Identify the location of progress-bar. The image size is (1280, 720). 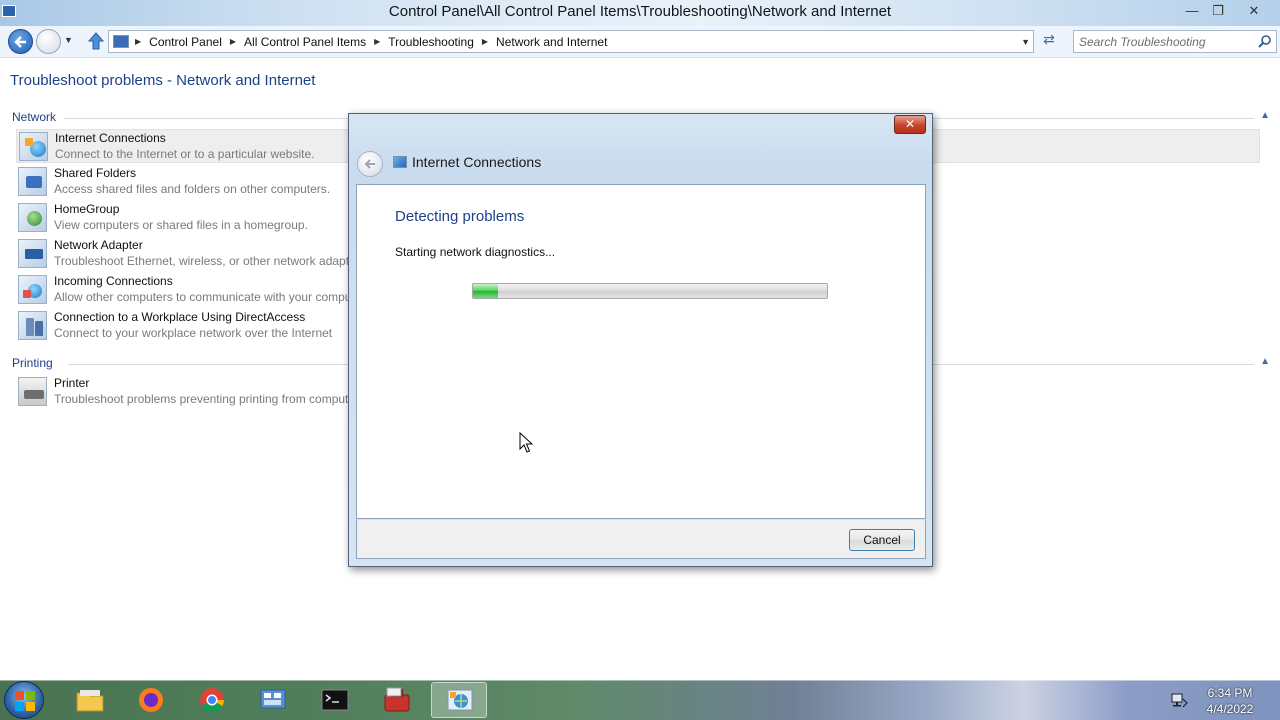
(650, 291).